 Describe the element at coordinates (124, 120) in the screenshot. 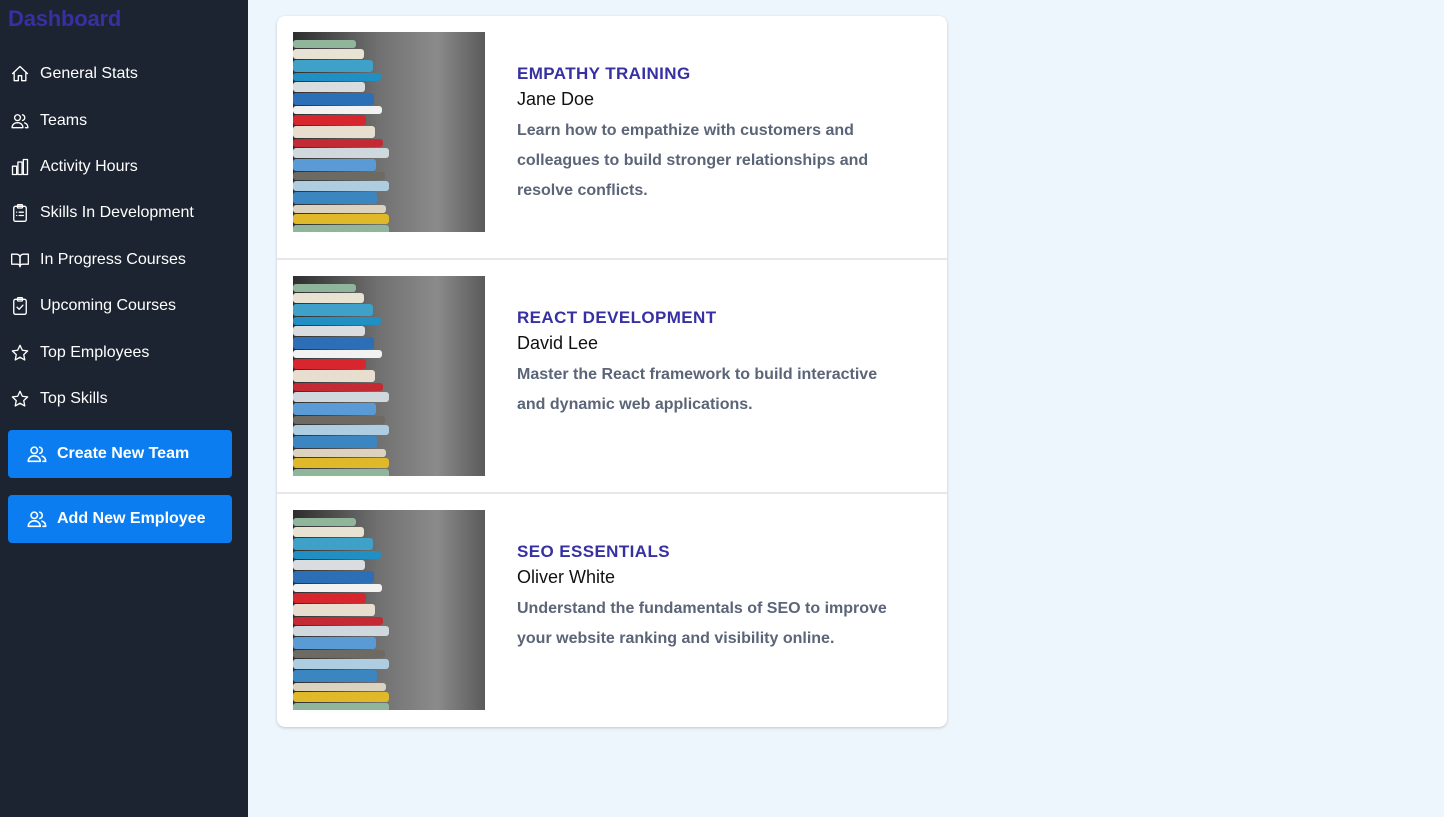

I see `sidebar-item-teams: Teams` at that location.